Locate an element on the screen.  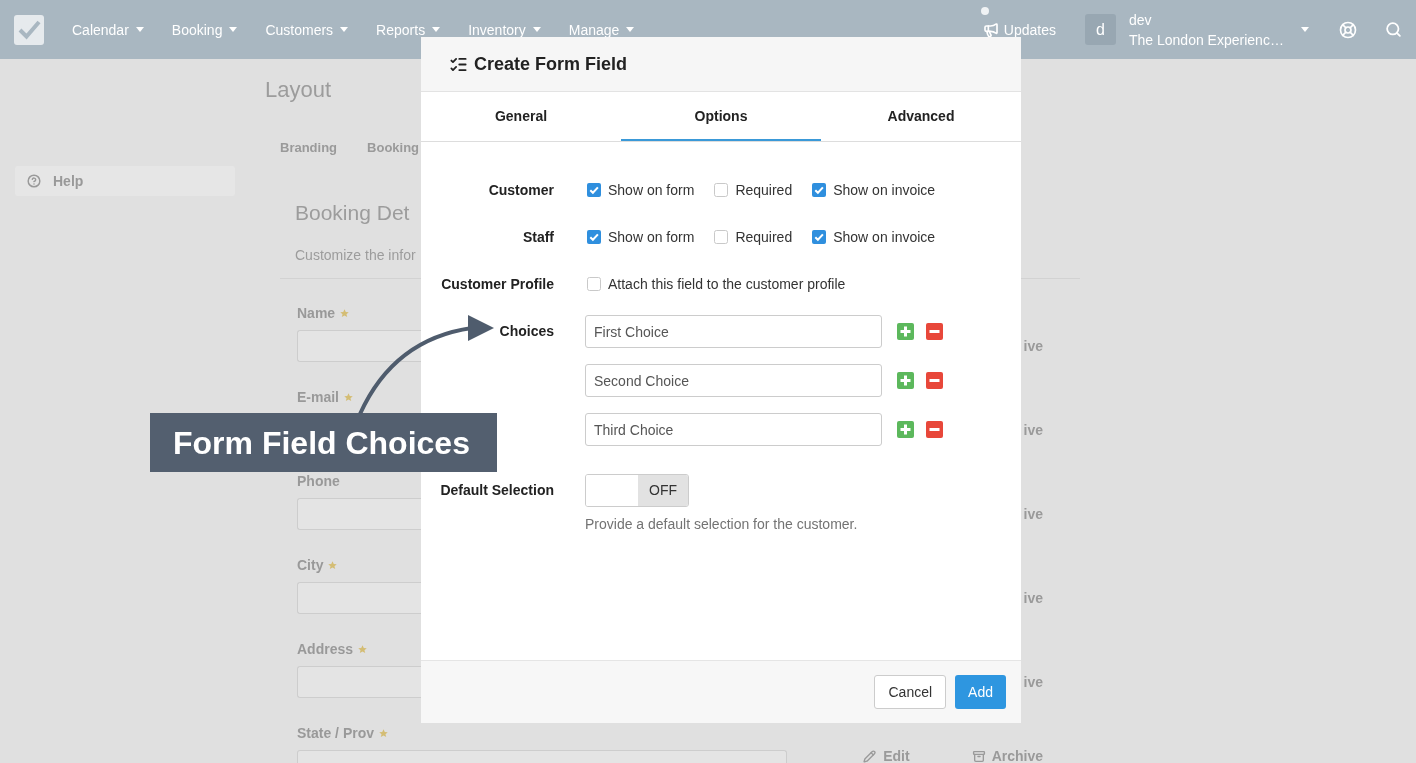
nav-menu-item: Booking is located at coordinates (204, 29).